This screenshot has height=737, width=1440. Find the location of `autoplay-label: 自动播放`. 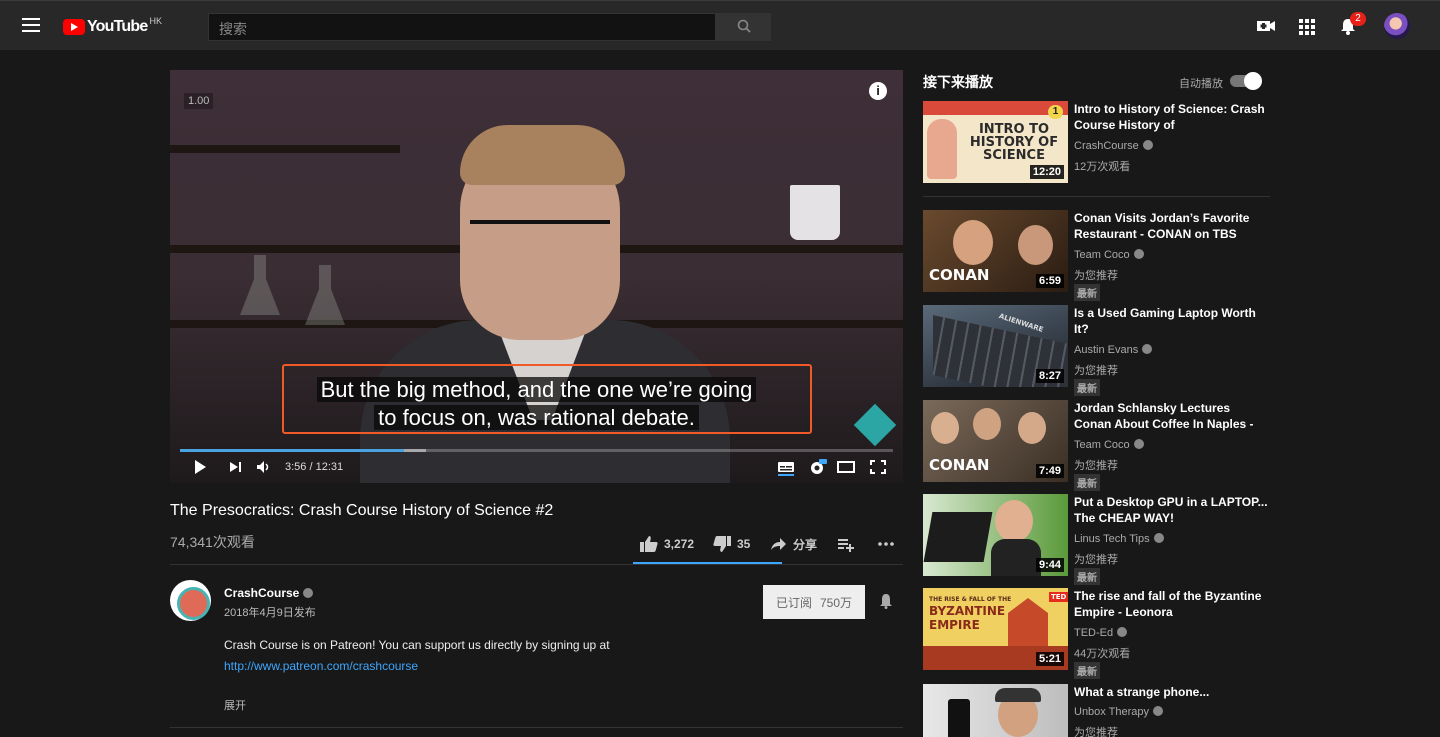

autoplay-label: 自动播放 is located at coordinates (1201, 84).